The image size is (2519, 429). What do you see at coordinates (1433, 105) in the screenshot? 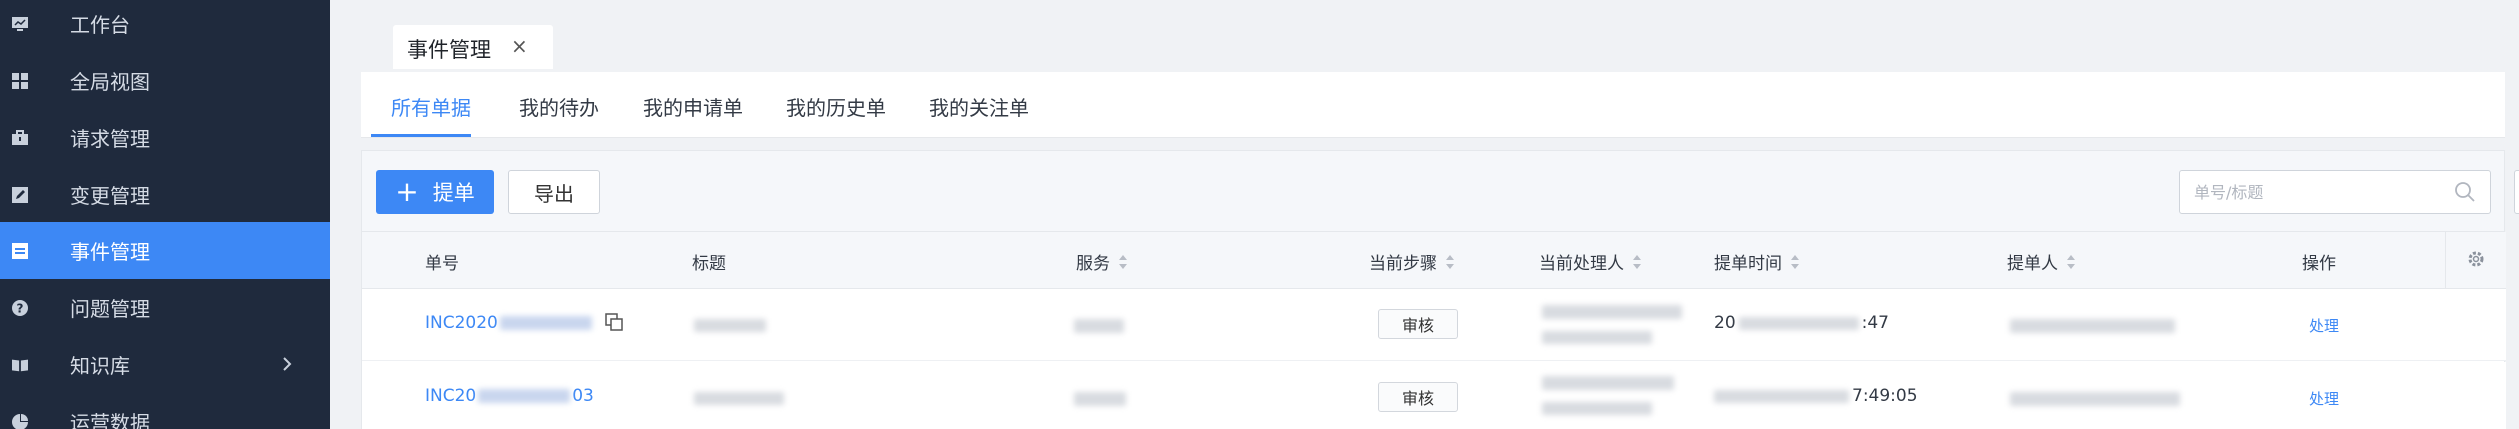
I see `ticket-filter-tabs: 所有单据 我的待办 我的申请单 我的历史单 我的关注单` at bounding box center [1433, 105].